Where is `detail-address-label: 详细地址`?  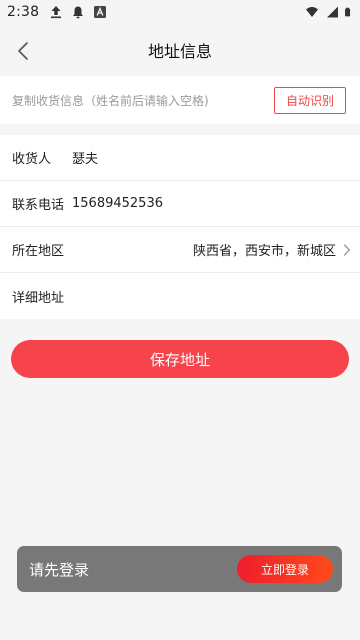
detail-address-label: 详细地址 is located at coordinates (38, 298).